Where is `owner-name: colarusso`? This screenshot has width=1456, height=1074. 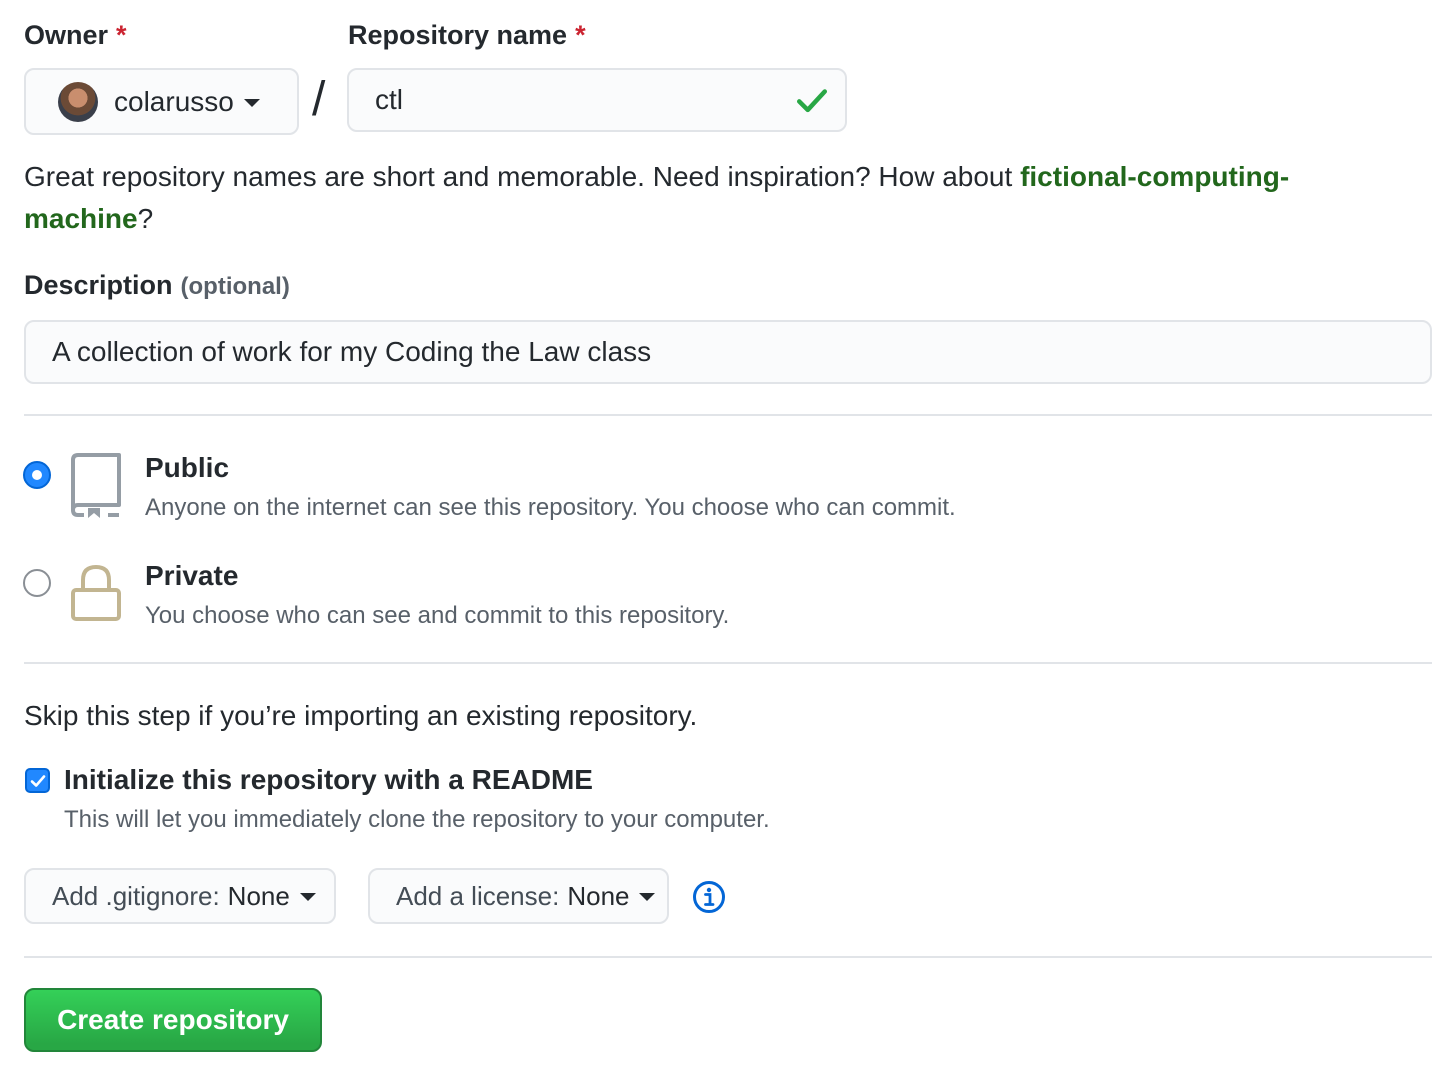 owner-name: colarusso is located at coordinates (174, 101).